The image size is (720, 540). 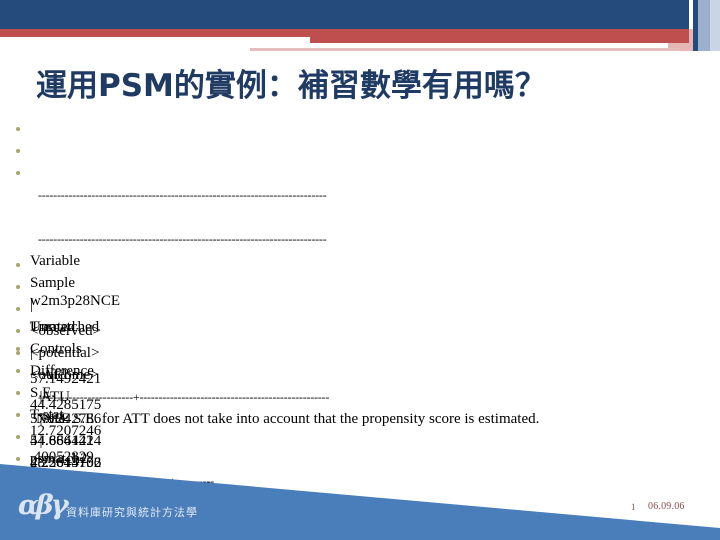 I want to click on header-navy-band, so click(x=342, y=14).